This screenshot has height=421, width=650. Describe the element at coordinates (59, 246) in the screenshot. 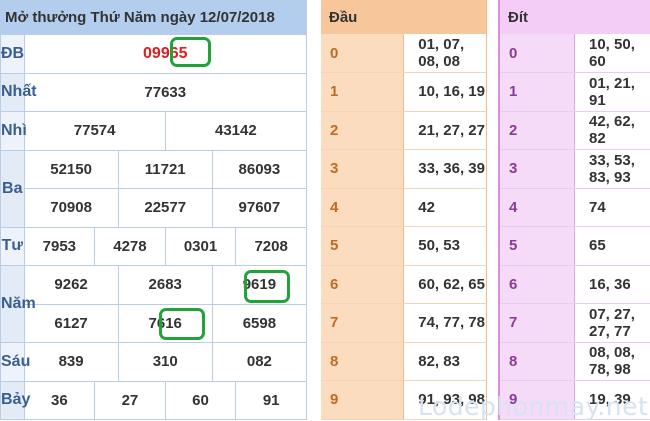

I see `prize-tu-value: 7953` at that location.